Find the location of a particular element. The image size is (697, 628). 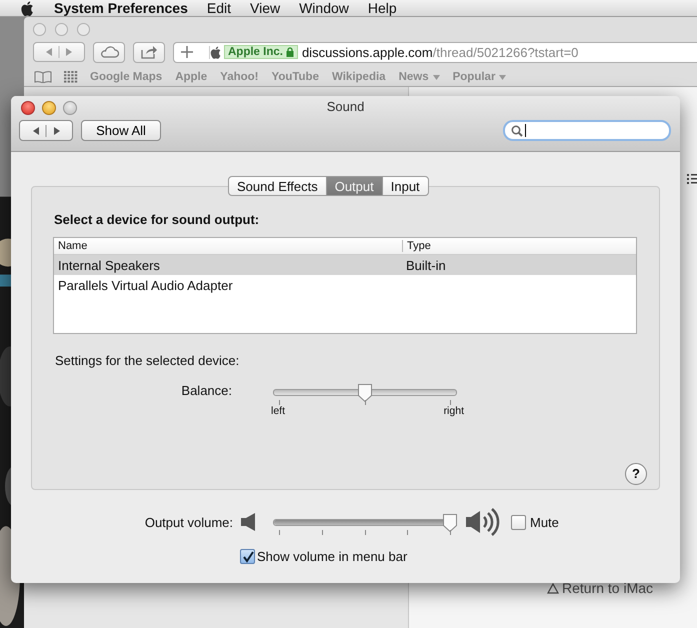

search-icon is located at coordinates (517, 130).